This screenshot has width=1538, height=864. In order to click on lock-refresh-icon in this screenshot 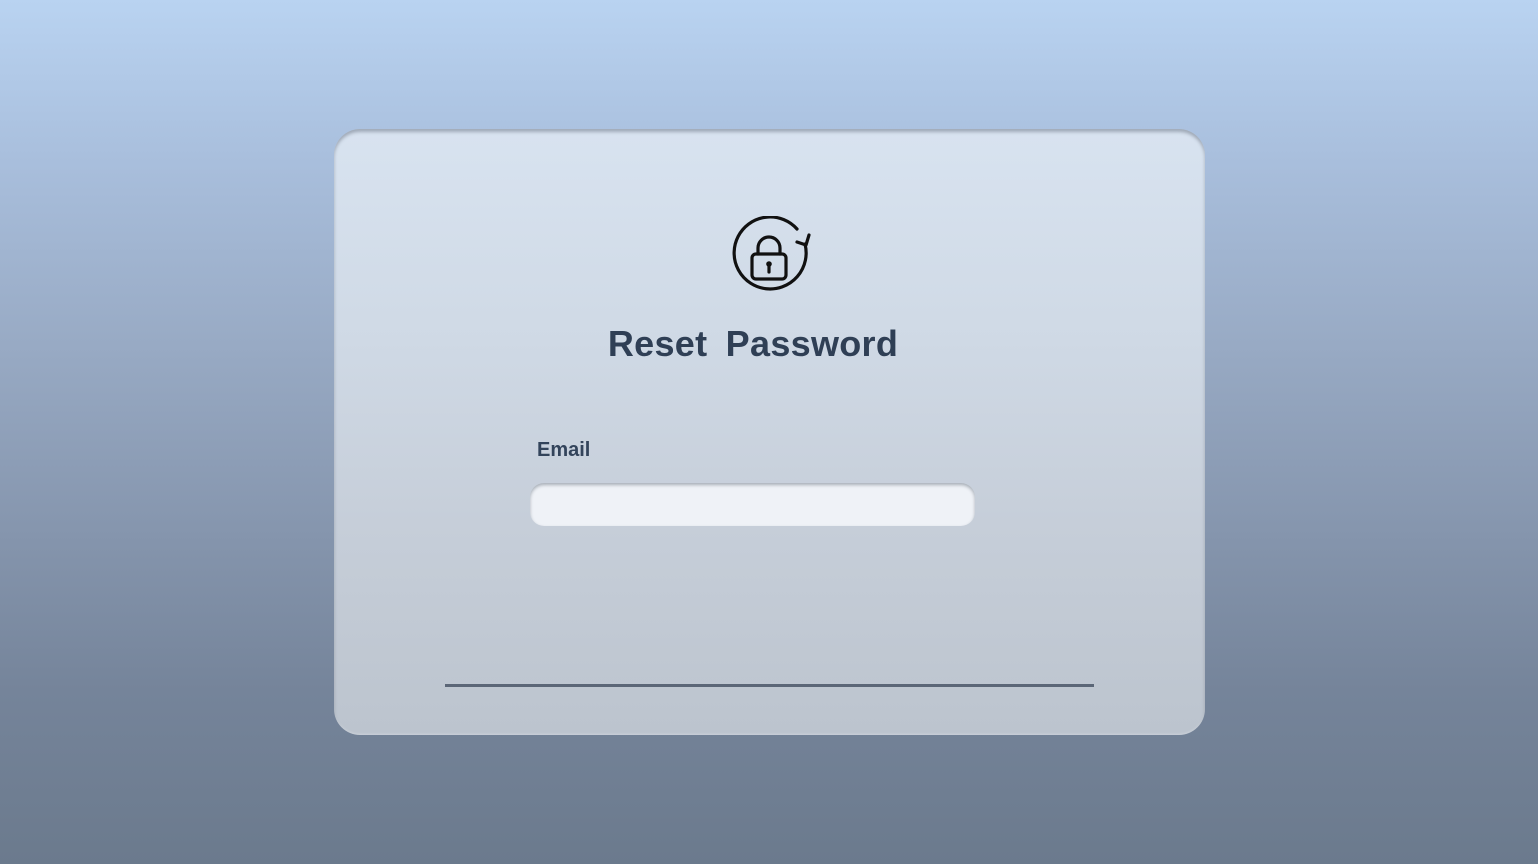, I will do `click(772, 257)`.